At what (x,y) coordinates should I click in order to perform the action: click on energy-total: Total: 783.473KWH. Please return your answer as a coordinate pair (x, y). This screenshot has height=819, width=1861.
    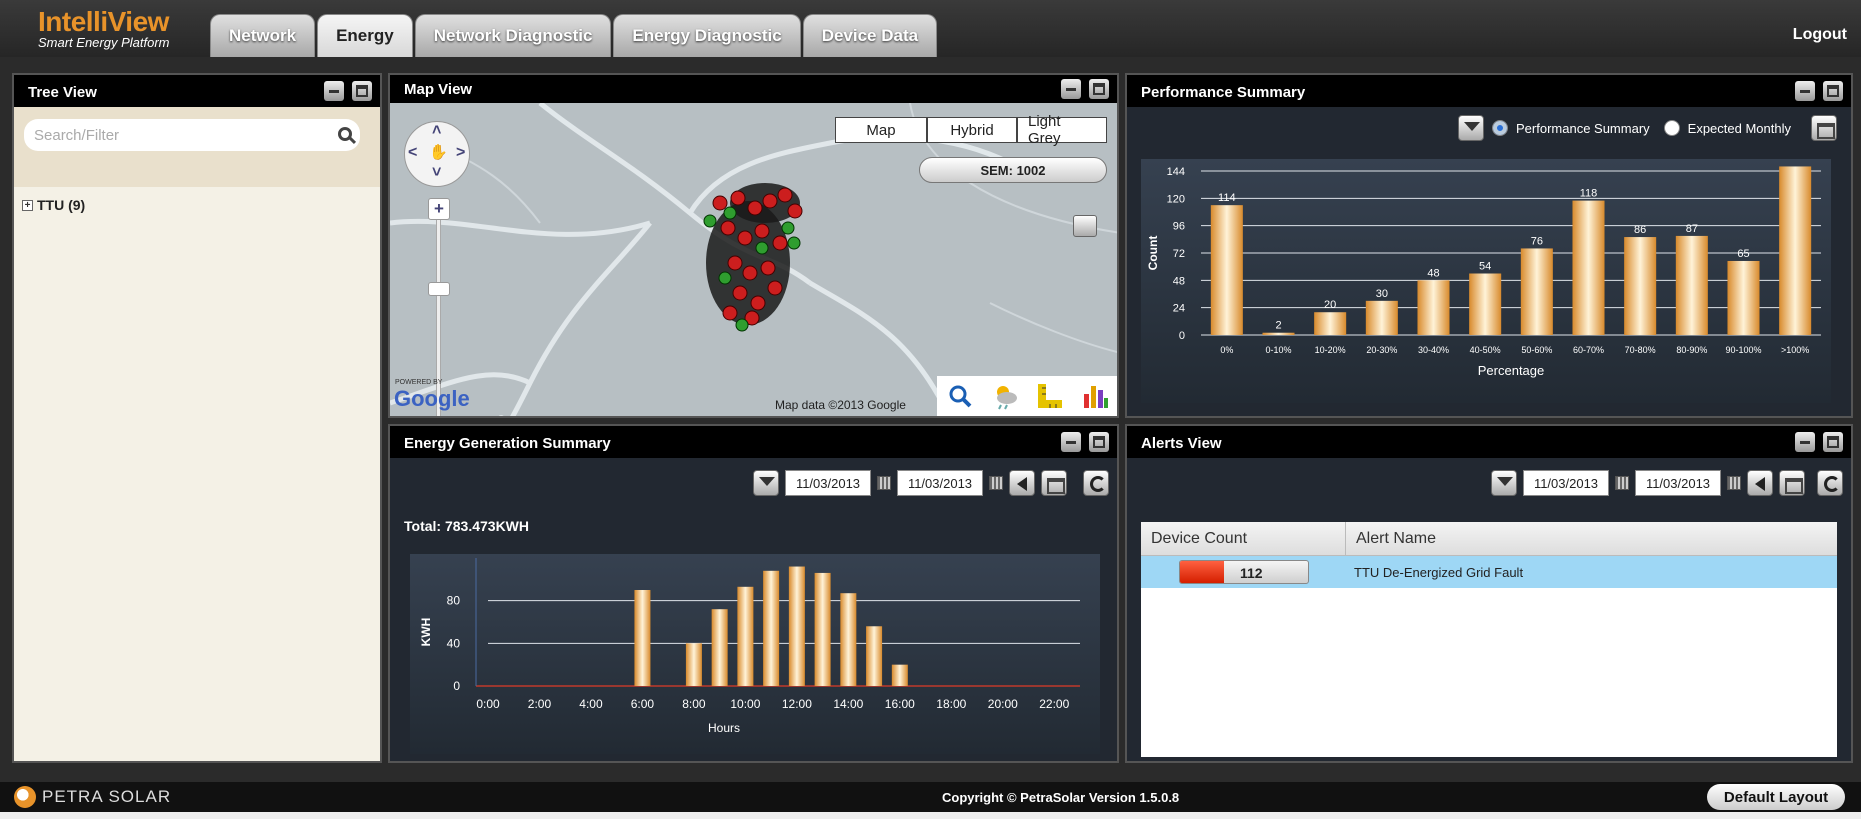
    Looking at the image, I should click on (466, 526).